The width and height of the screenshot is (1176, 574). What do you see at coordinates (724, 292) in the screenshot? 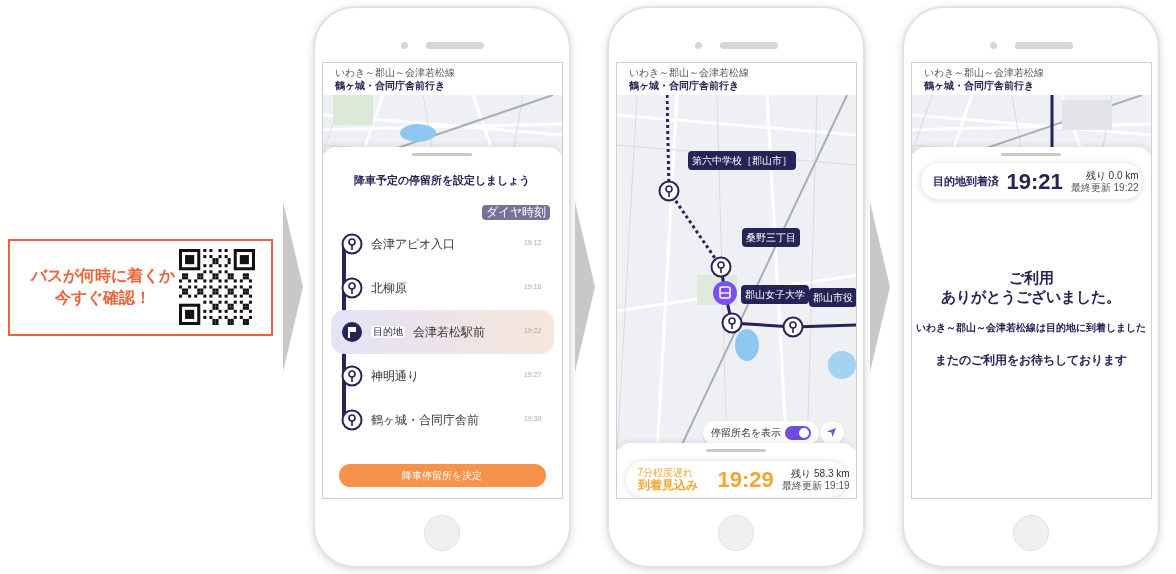
I see `bus-icon` at bounding box center [724, 292].